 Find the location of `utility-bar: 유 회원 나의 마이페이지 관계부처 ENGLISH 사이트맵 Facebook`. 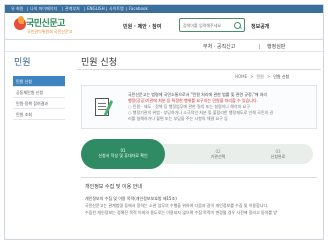

utility-bar: 유 회원 나의 마이페이지 관계부처 ENGLISH 사이트맵 Facebook is located at coordinates (164, 9).